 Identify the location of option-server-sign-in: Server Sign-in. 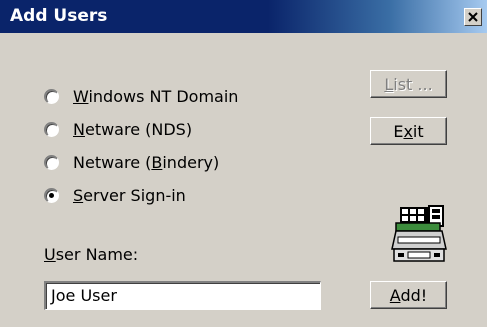
(115, 195).